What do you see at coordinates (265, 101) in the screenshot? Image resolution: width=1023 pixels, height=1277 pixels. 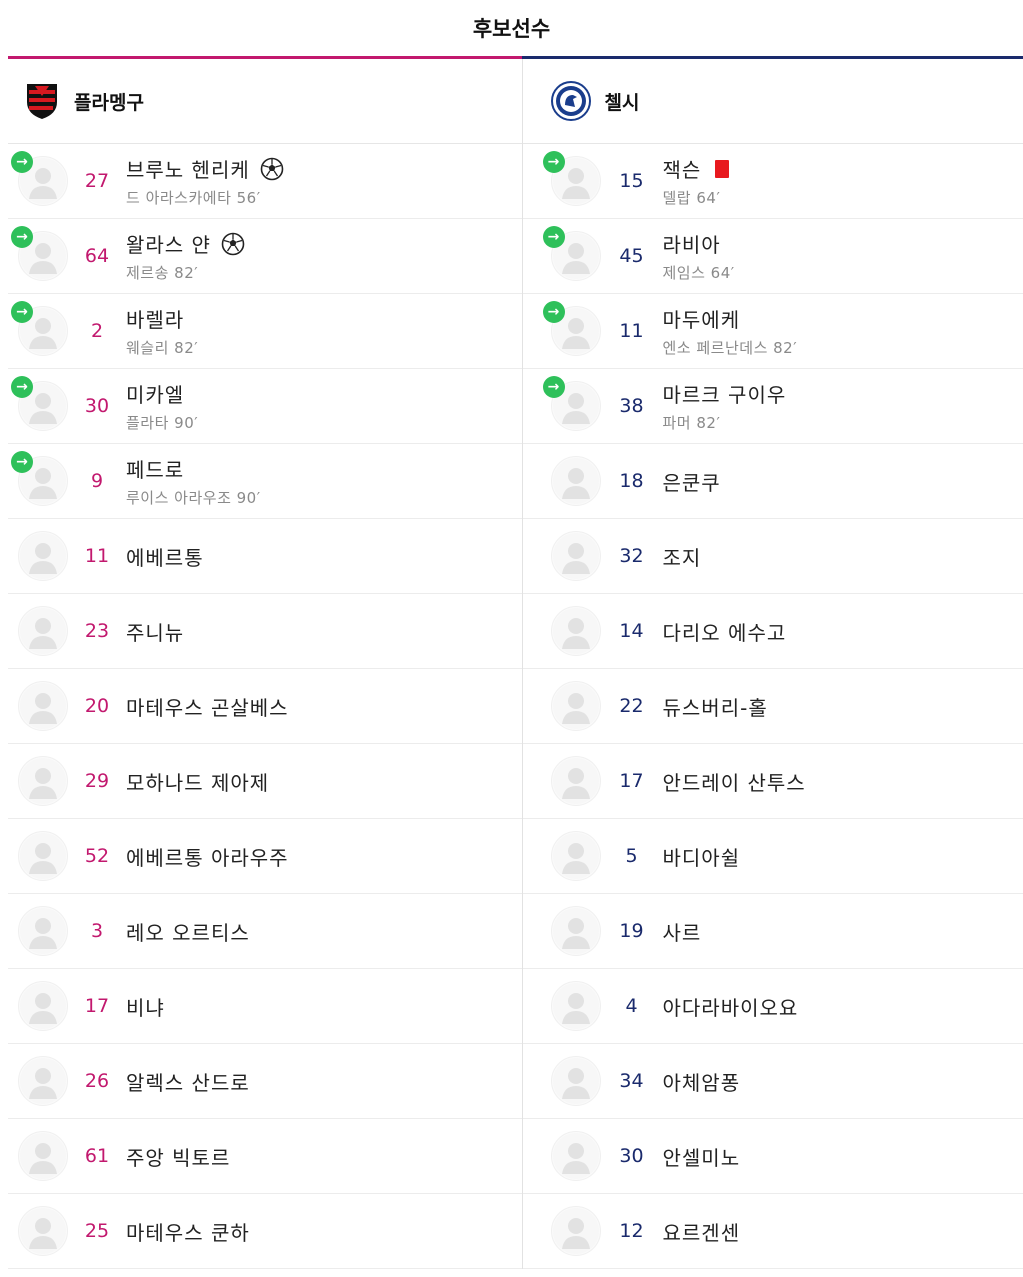 I see `home-team-header: 플라멩구` at bounding box center [265, 101].